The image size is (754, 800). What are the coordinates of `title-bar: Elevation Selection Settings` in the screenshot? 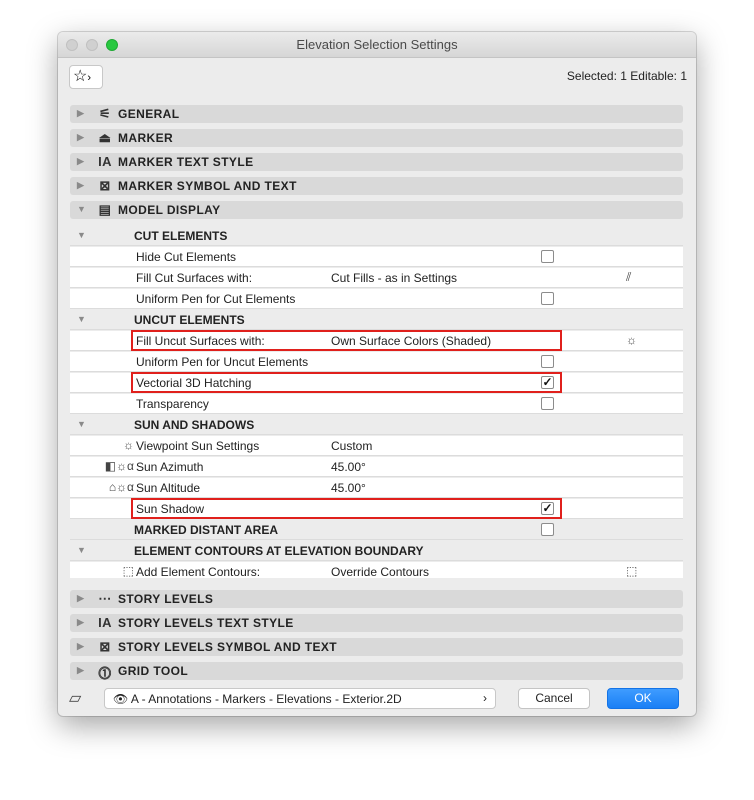 It's located at (377, 45).